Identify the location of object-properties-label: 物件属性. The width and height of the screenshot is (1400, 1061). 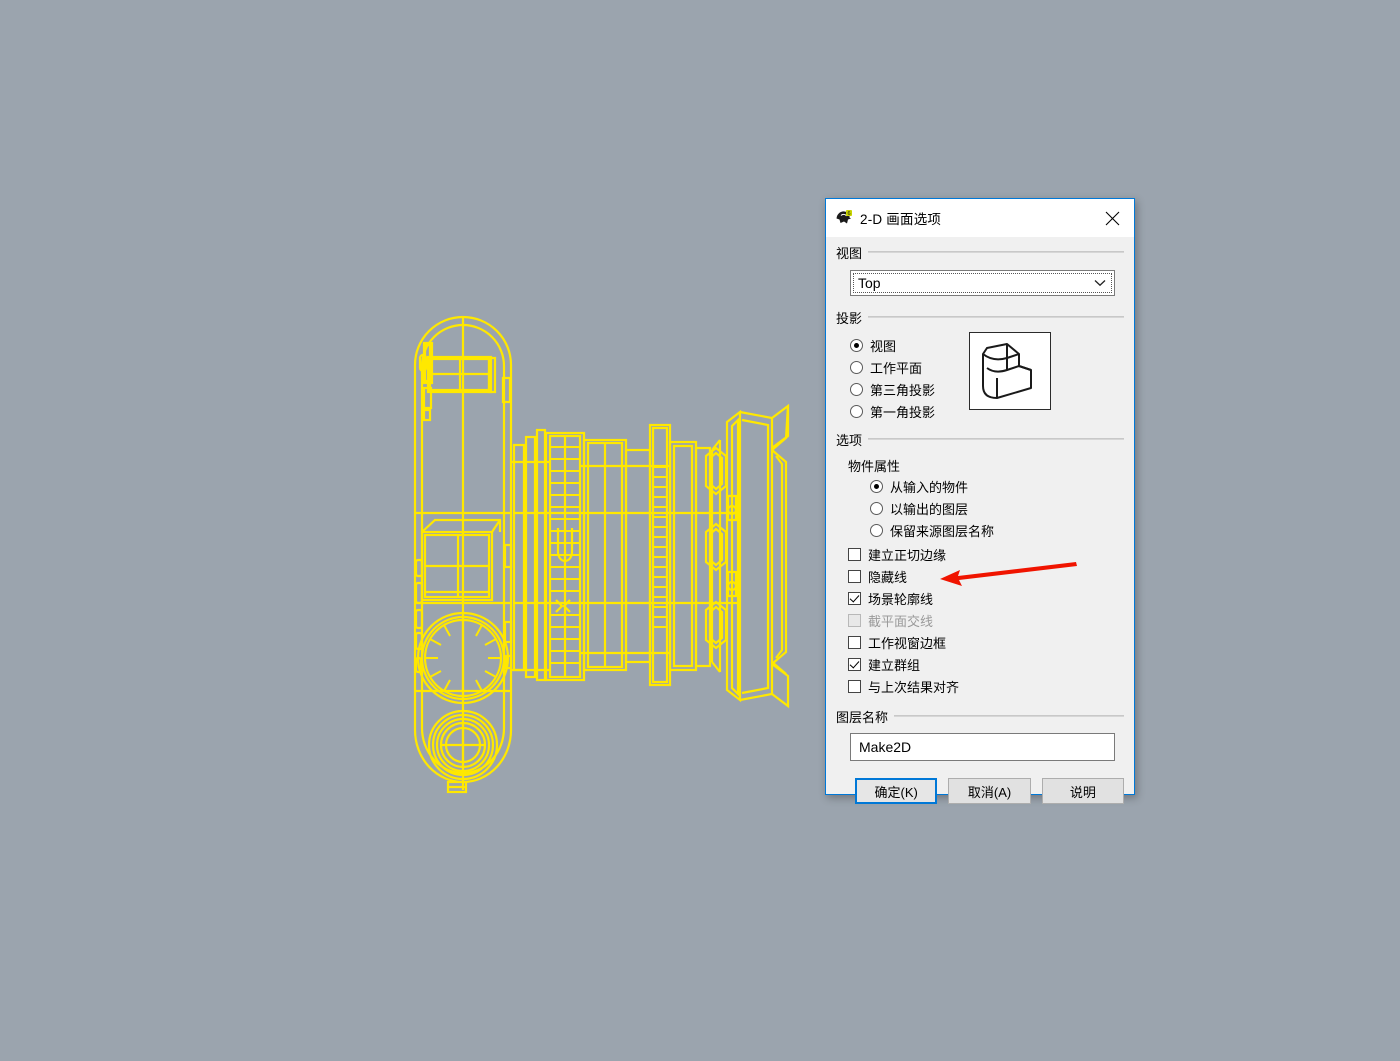
(874, 466).